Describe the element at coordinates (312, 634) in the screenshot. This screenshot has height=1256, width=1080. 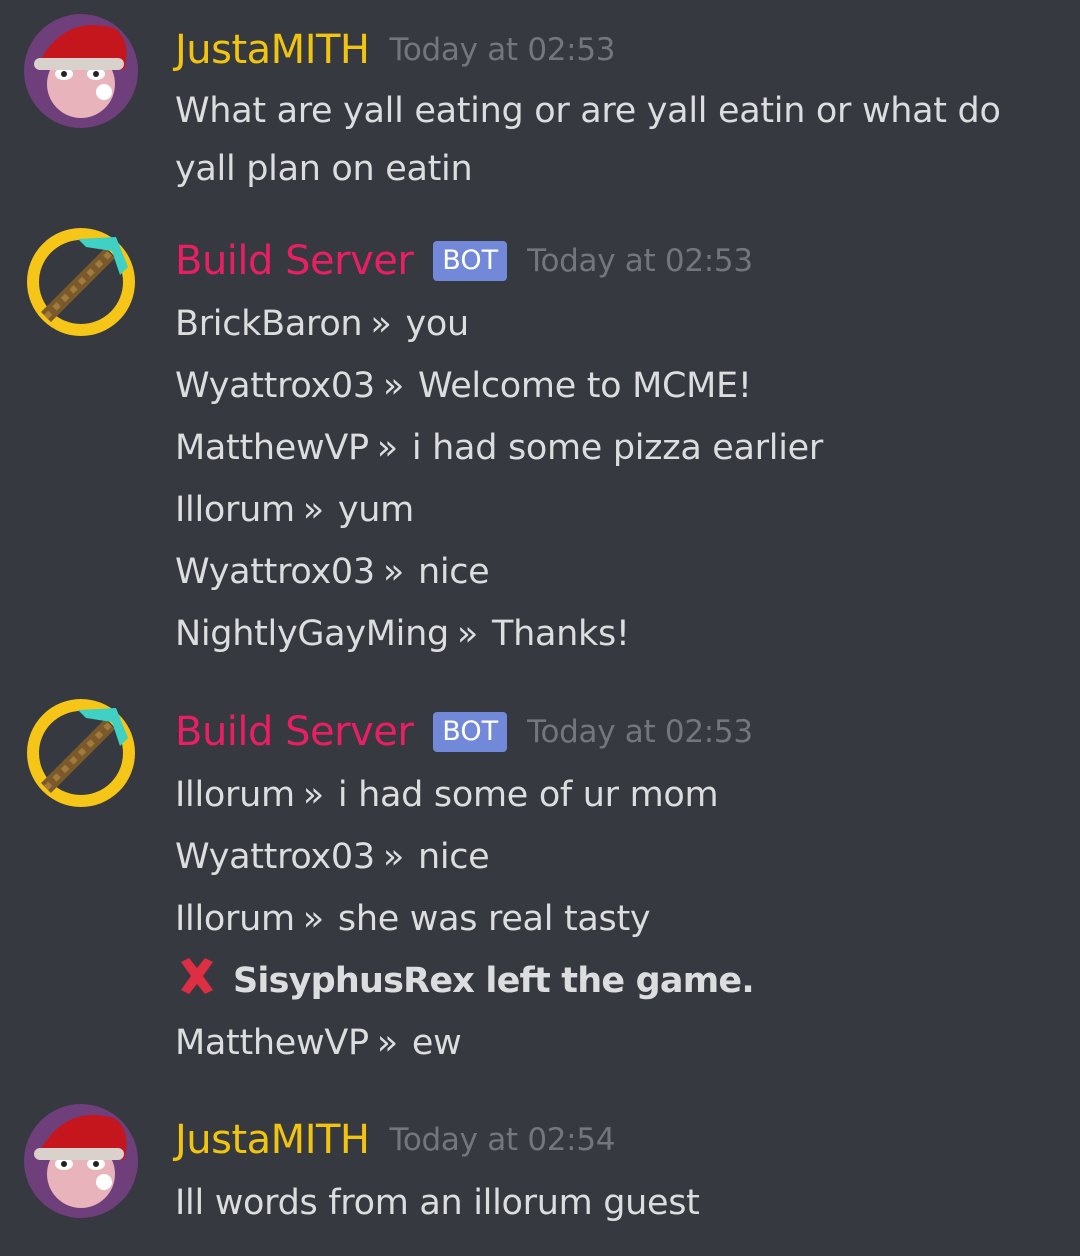
I see `relay-user: NightlyGayMing` at that location.